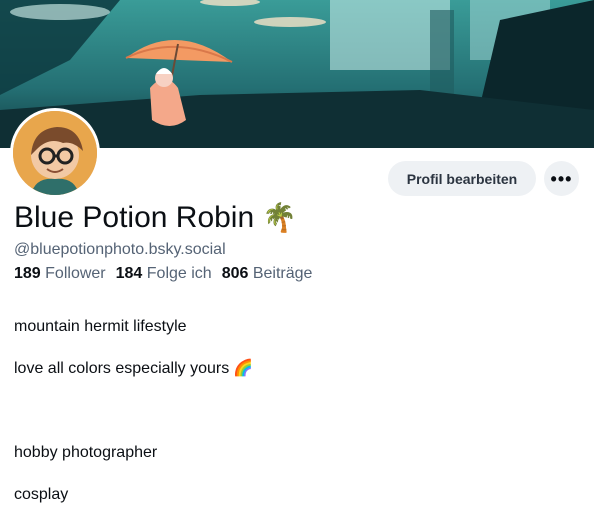 This screenshot has height=526, width=594. I want to click on profile-stats: 189 Follower 184 Folge ich 806 Beiträge, so click(163, 274).